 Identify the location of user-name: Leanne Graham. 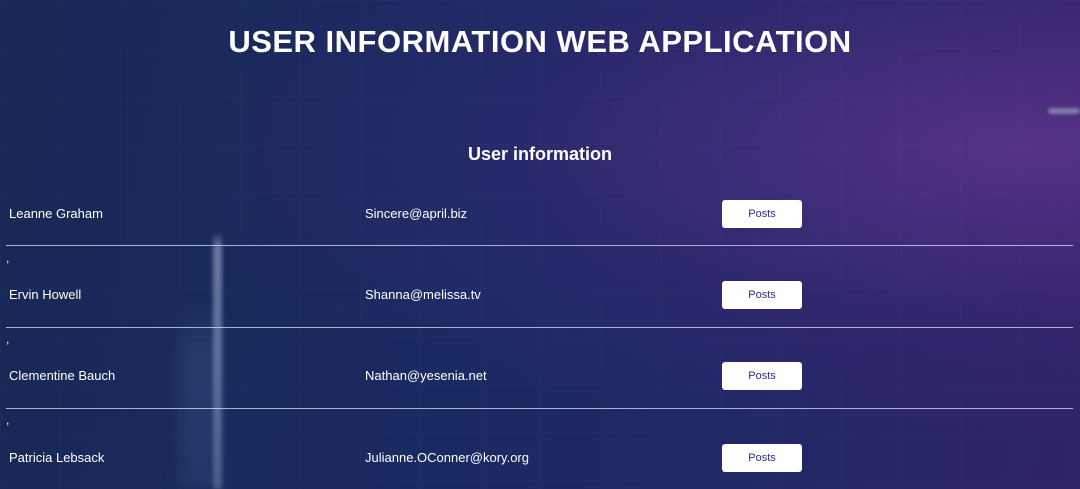
(56, 213).